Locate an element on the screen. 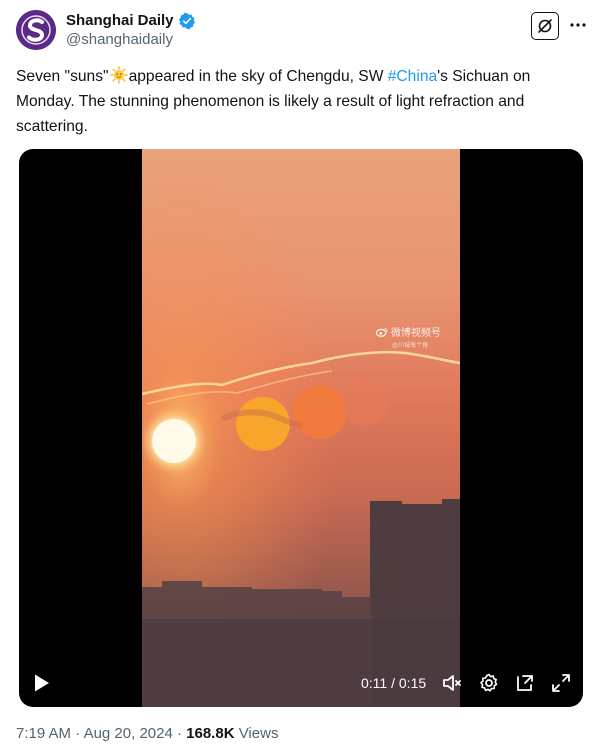  current-time: 0:11 is located at coordinates (374, 683).